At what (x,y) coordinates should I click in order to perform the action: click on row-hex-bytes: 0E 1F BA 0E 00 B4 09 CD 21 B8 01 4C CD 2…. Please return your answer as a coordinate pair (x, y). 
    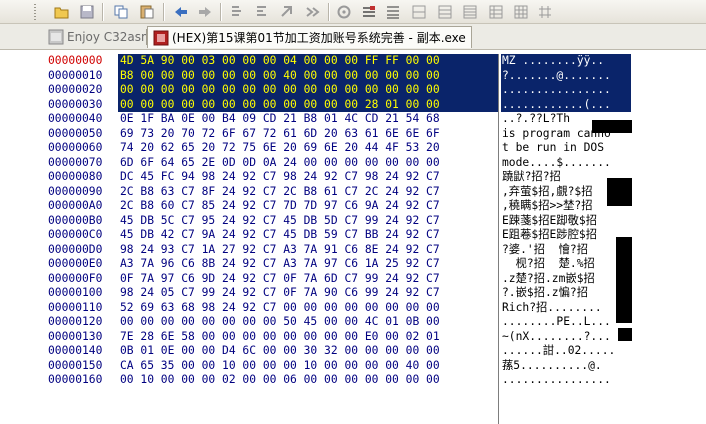
    Looking at the image, I should click on (308, 119).